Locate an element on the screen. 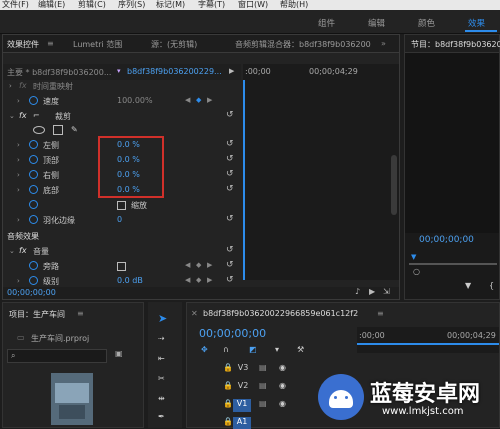  track-label-v2: V2 is located at coordinates (243, 387).